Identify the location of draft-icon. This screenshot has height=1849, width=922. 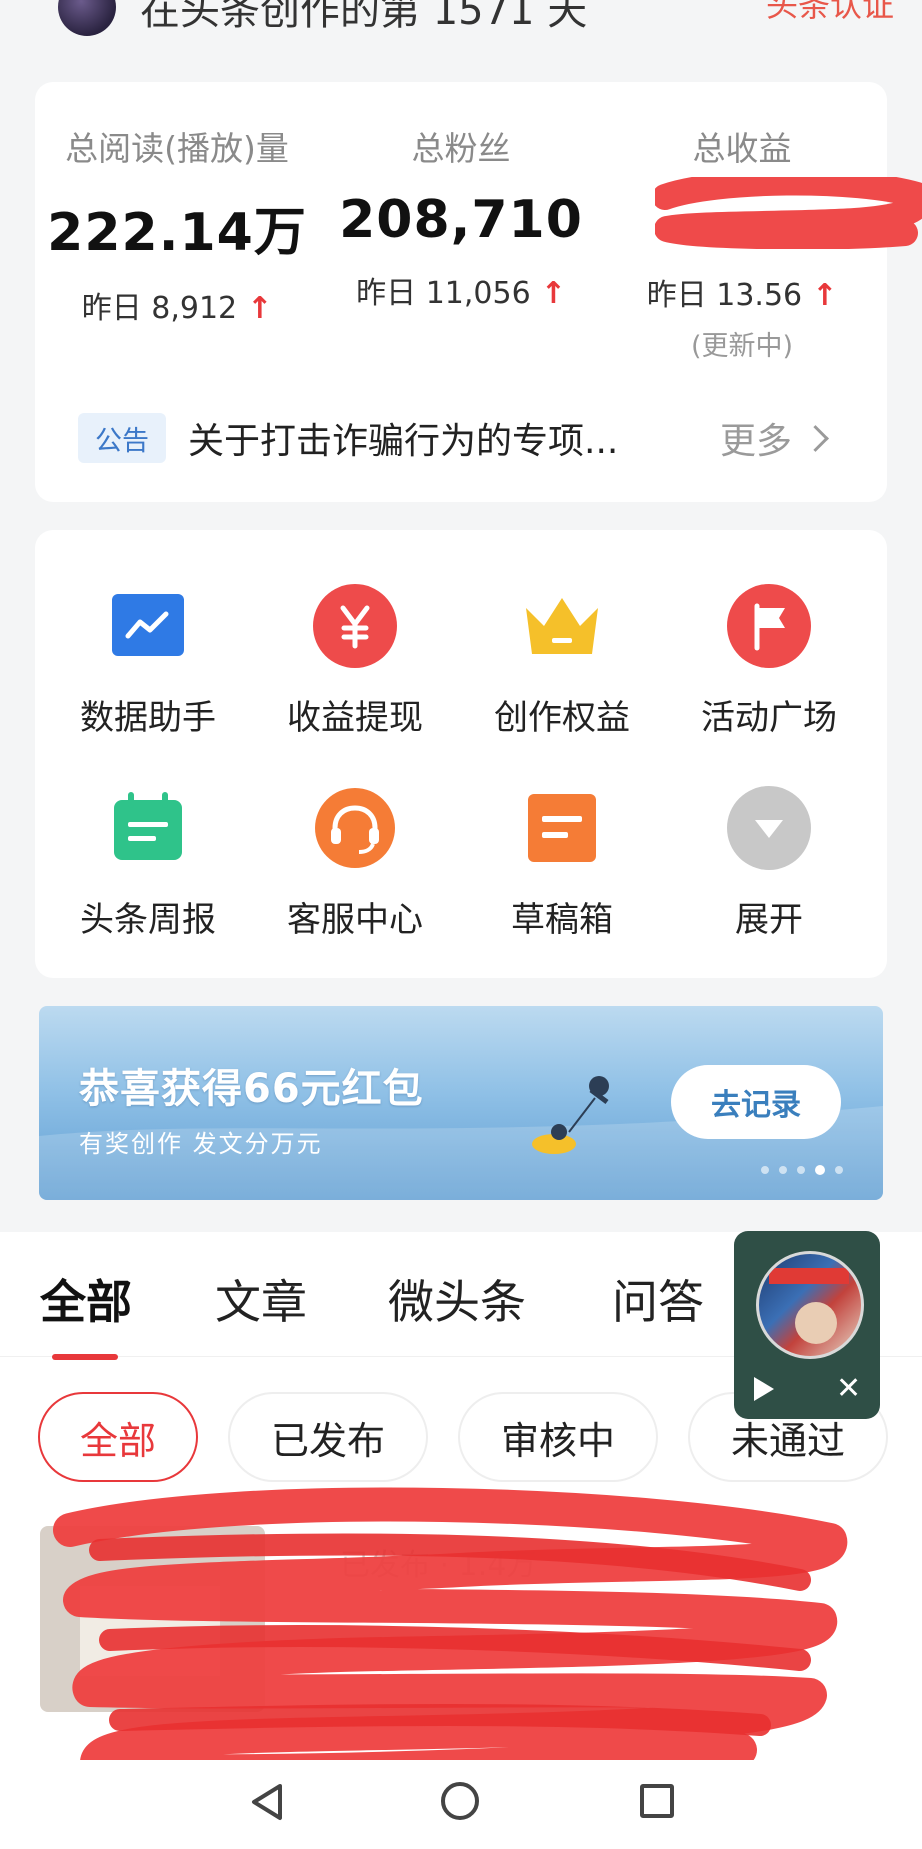
(562, 828).